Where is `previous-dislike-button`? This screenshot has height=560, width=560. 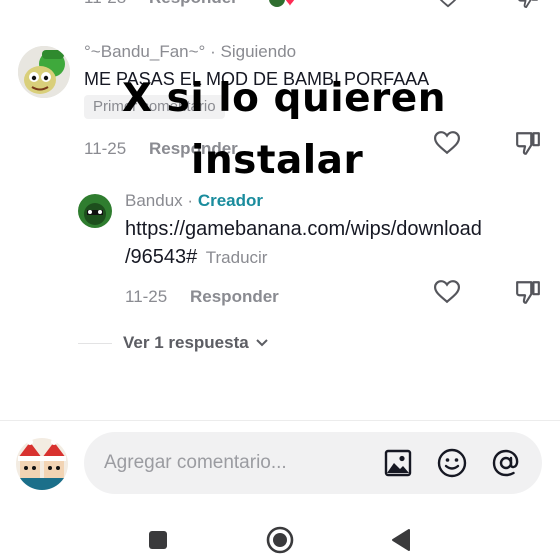
previous-dislike-button is located at coordinates (528, 6).